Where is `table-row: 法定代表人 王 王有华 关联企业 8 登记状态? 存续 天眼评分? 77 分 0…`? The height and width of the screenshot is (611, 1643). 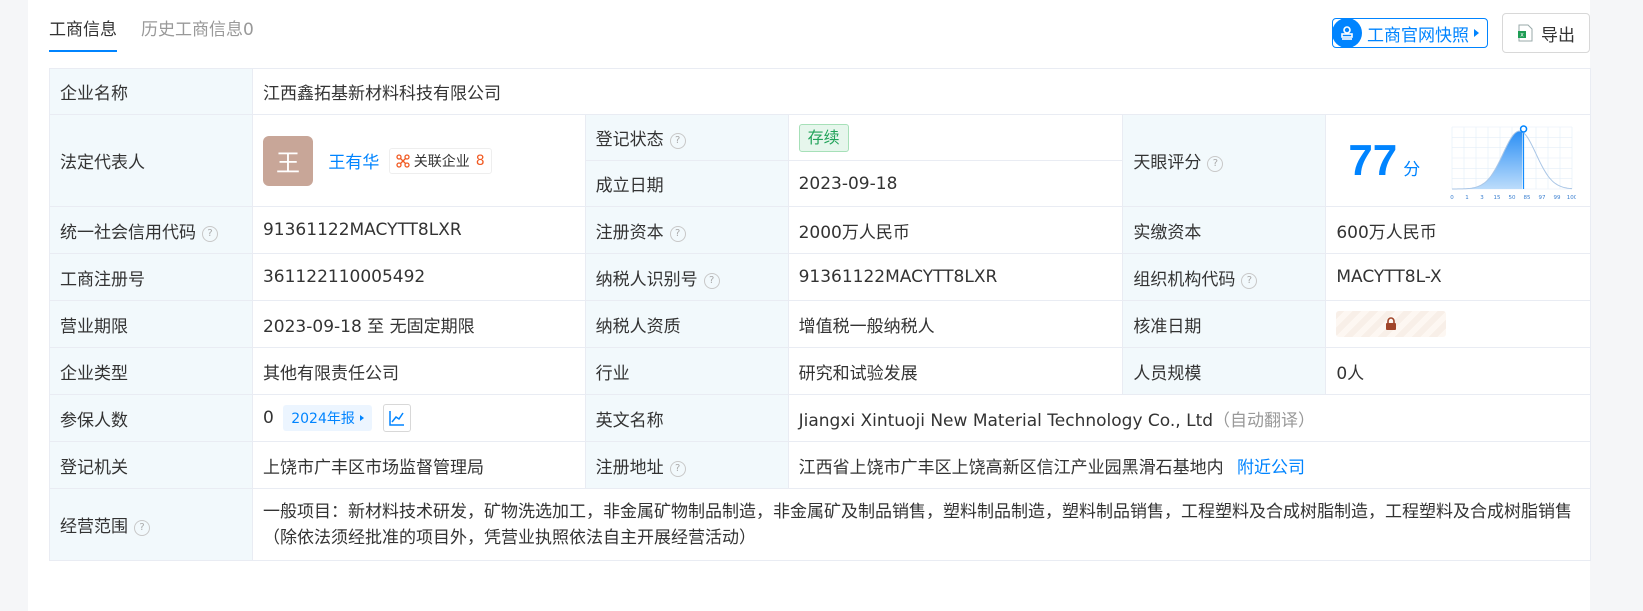 table-row: 法定代表人 王 王有华 关联企业 8 登记状态? 存续 天眼评分? 77 分 0… is located at coordinates (820, 160).